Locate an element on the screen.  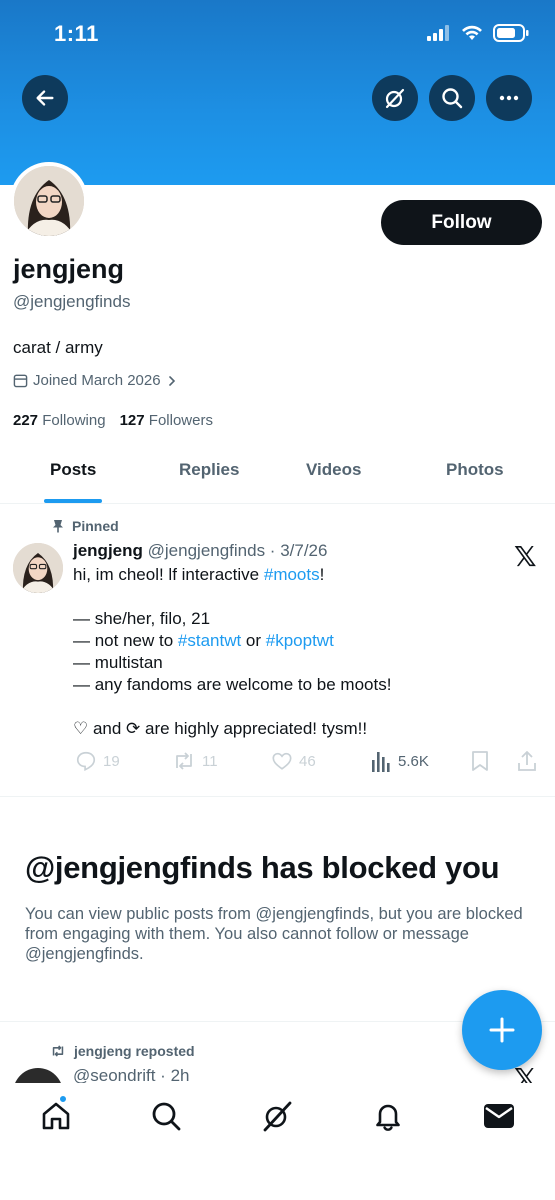
battery-icon is located at coordinates (511, 33).